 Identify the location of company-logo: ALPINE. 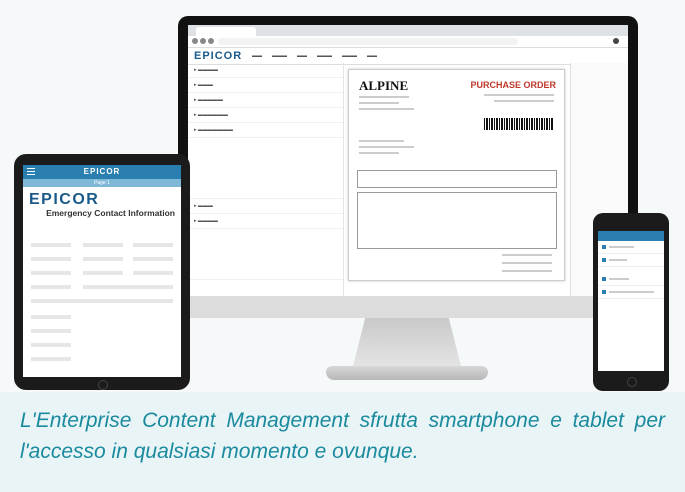
(384, 85).